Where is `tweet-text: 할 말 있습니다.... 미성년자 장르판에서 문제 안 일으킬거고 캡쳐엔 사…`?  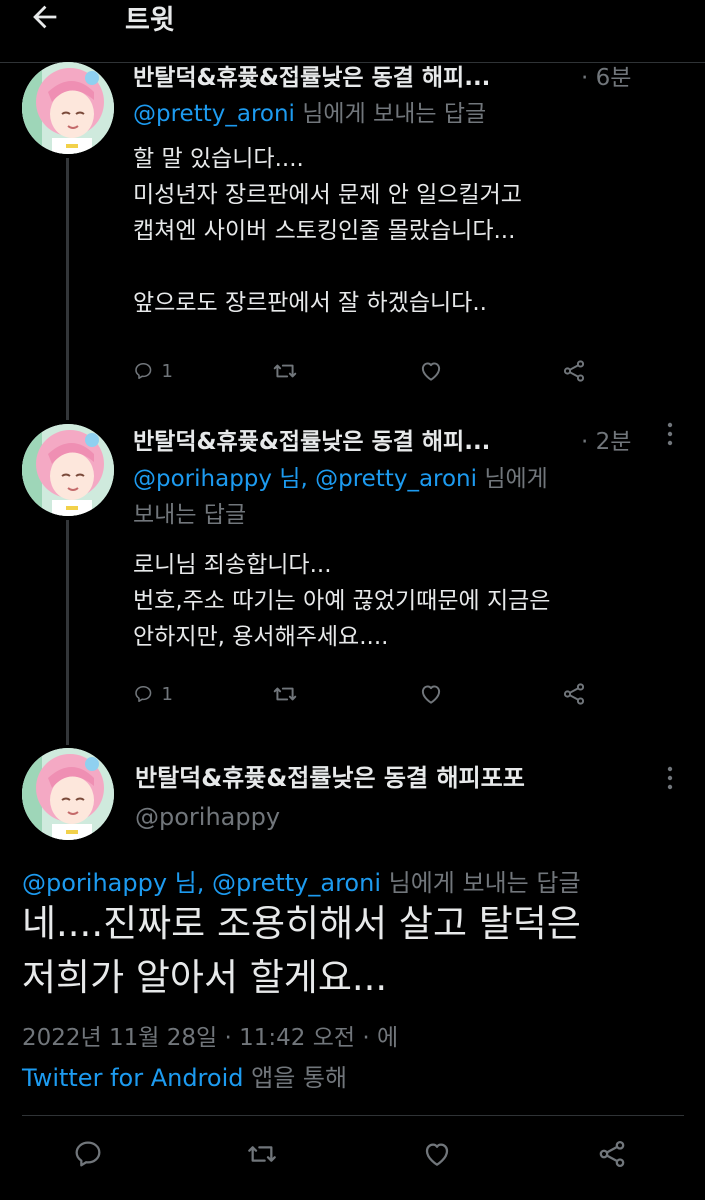
tweet-text: 할 말 있습니다.... 미성년자 장르판에서 문제 안 일으킬거고 캡쳐엔 사… is located at coordinates (327, 231).